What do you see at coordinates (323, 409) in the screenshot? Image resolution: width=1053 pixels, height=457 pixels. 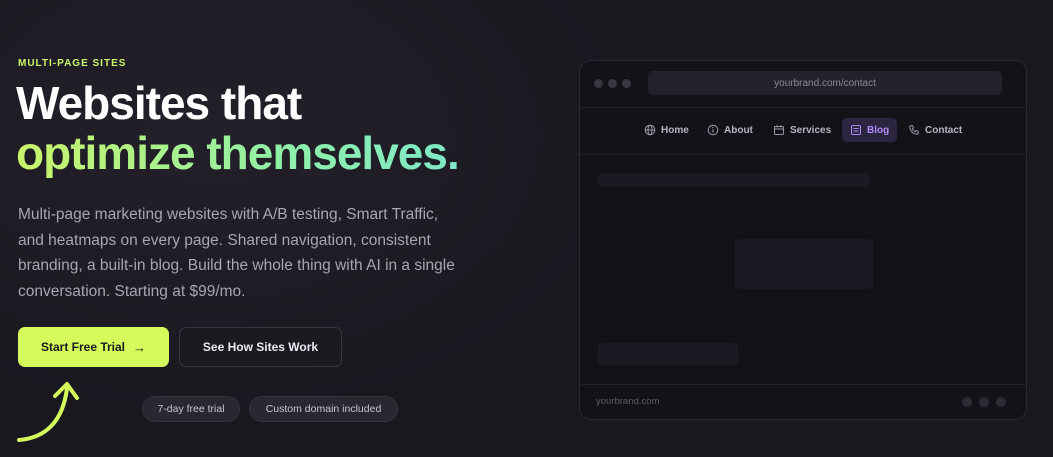 I see `badge-custom-domain: Custom domain included` at bounding box center [323, 409].